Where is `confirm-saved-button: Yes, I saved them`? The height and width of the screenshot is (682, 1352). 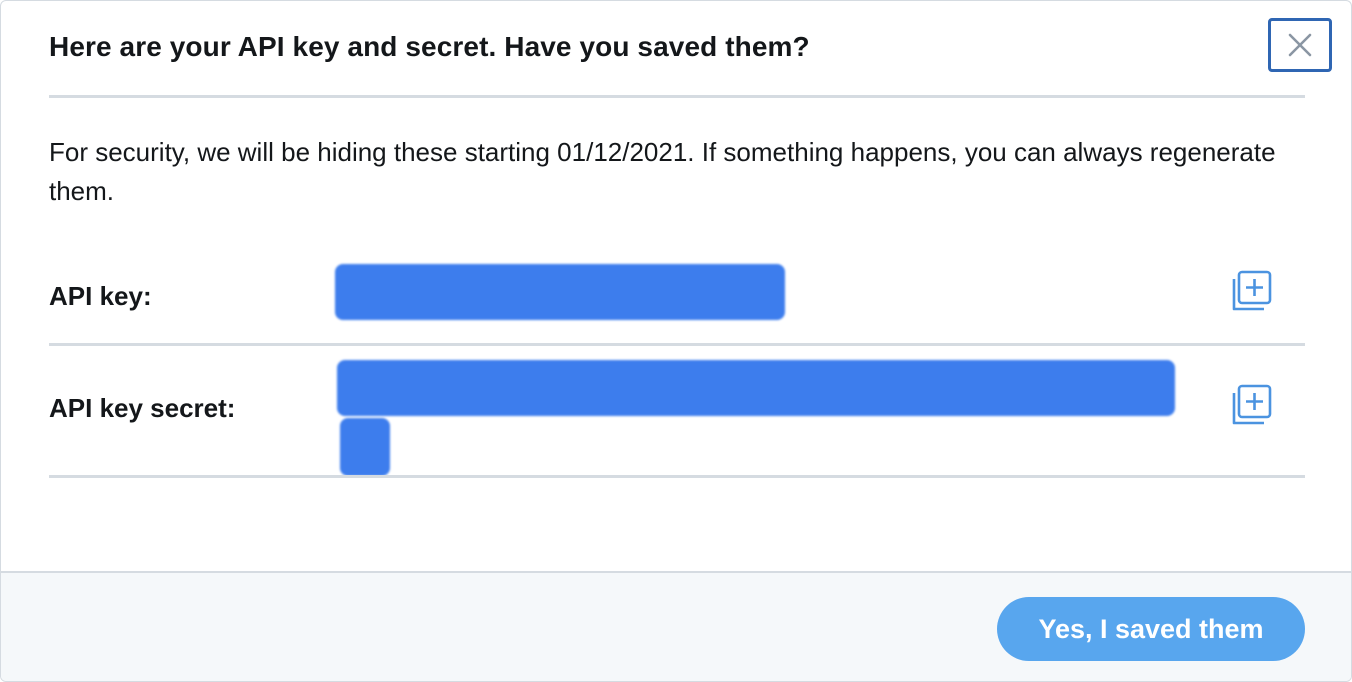
confirm-saved-button: Yes, I saved them is located at coordinates (1151, 629).